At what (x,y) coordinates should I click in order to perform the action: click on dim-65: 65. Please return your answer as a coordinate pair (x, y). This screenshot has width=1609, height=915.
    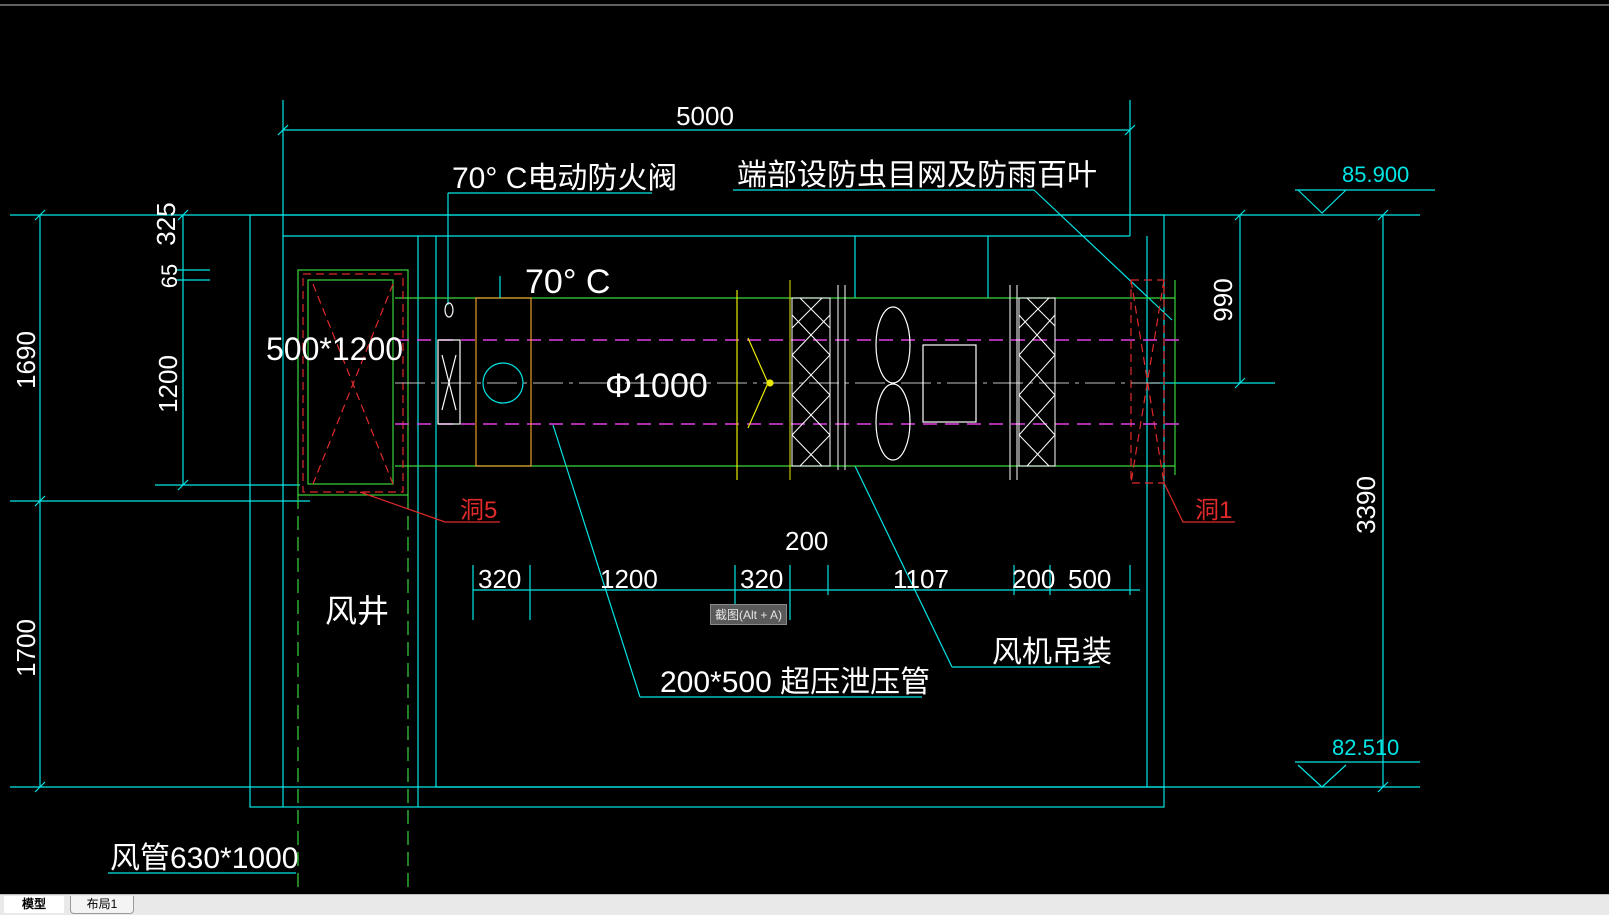
    Looking at the image, I should click on (169, 276).